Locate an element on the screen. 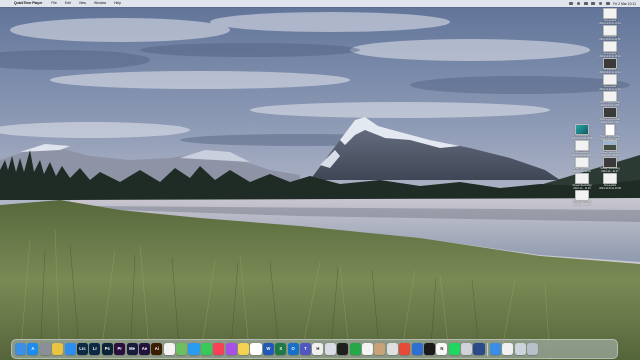  dock-lightroom-classic-icon: Lrc is located at coordinates (82, 349).